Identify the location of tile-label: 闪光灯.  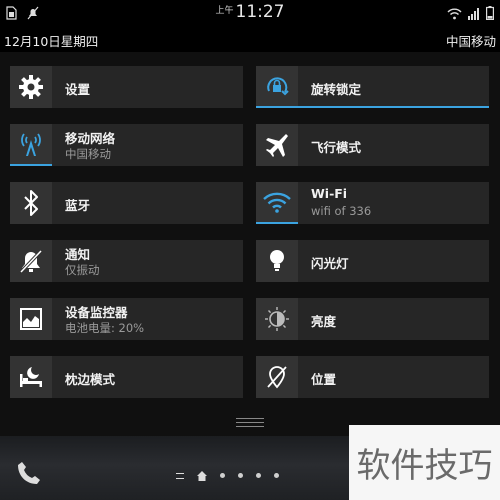
(330, 263).